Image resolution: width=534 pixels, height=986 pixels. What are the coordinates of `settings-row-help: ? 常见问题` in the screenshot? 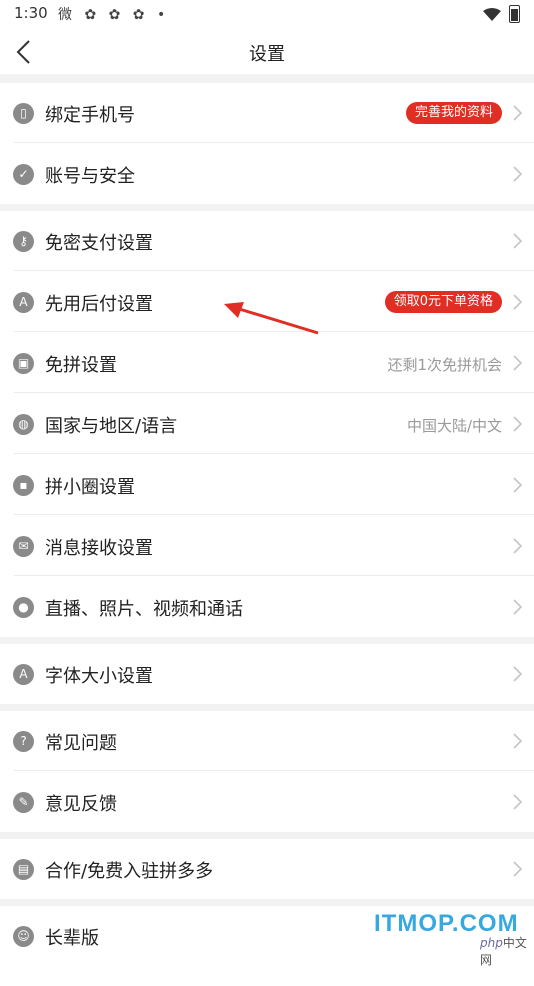 It's located at (267, 741).